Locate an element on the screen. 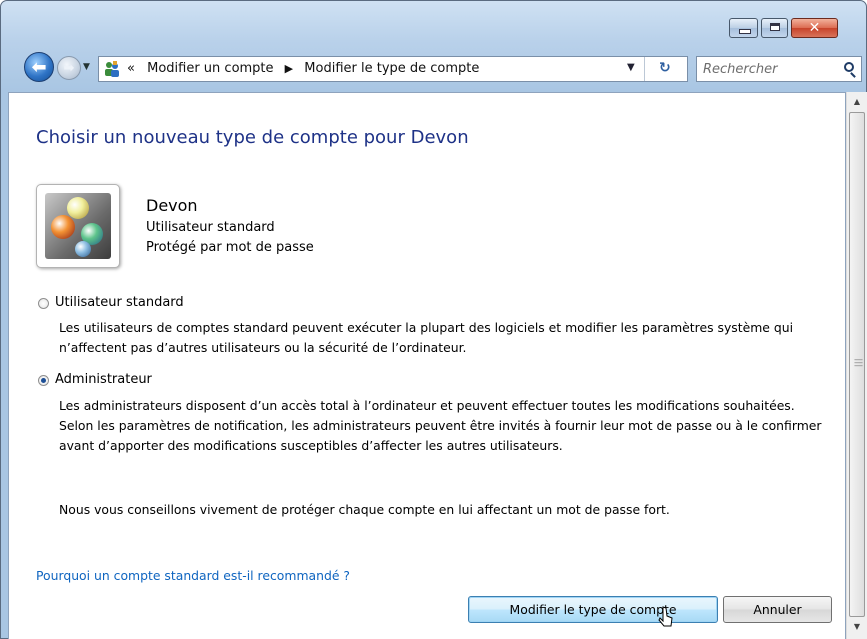  user-name: Devon is located at coordinates (172, 205).